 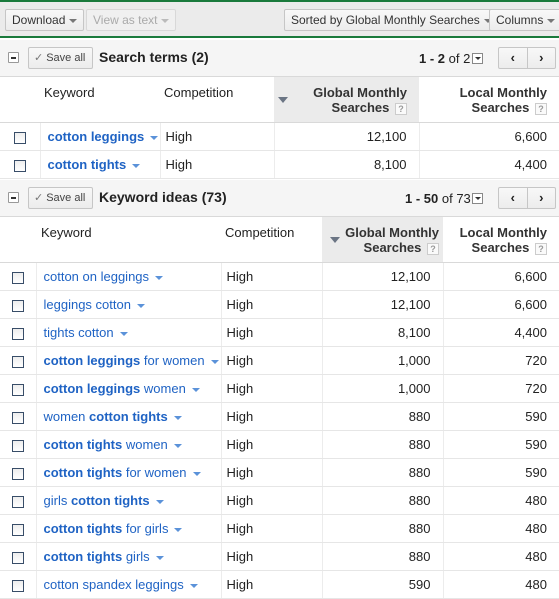 What do you see at coordinates (83, 444) in the screenshot?
I see `keyword-match-part: cotton tights` at bounding box center [83, 444].